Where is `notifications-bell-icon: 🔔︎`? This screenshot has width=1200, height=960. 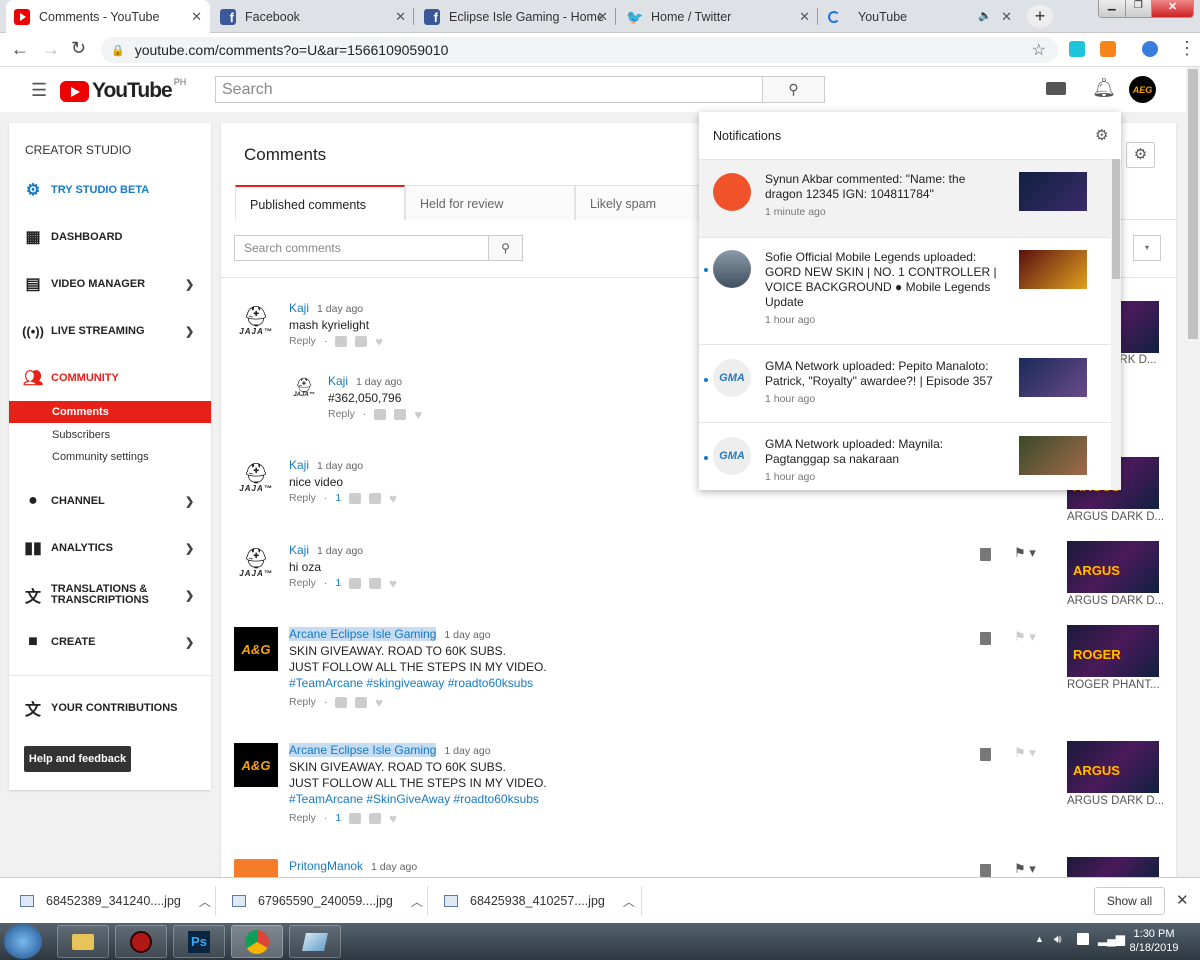
notifications-bell-icon: 🔔︎ is located at coordinates (1104, 88).